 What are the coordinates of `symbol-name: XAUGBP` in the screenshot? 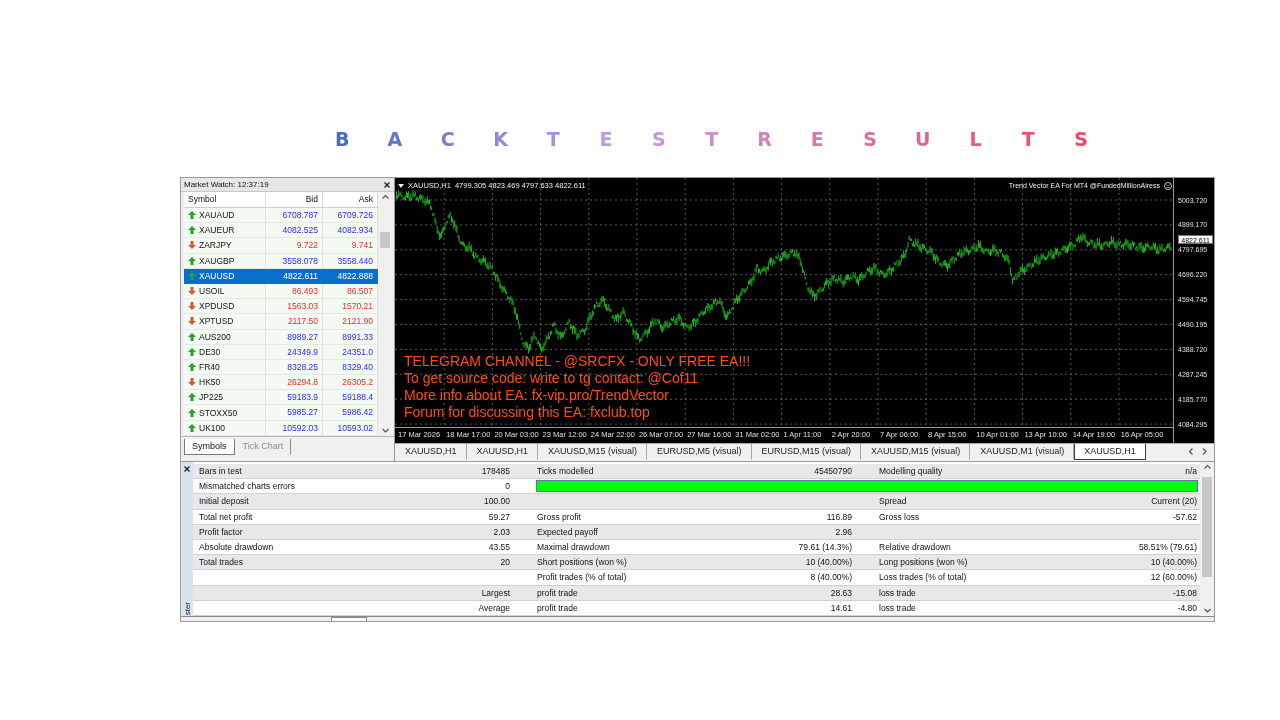 It's located at (217, 260).